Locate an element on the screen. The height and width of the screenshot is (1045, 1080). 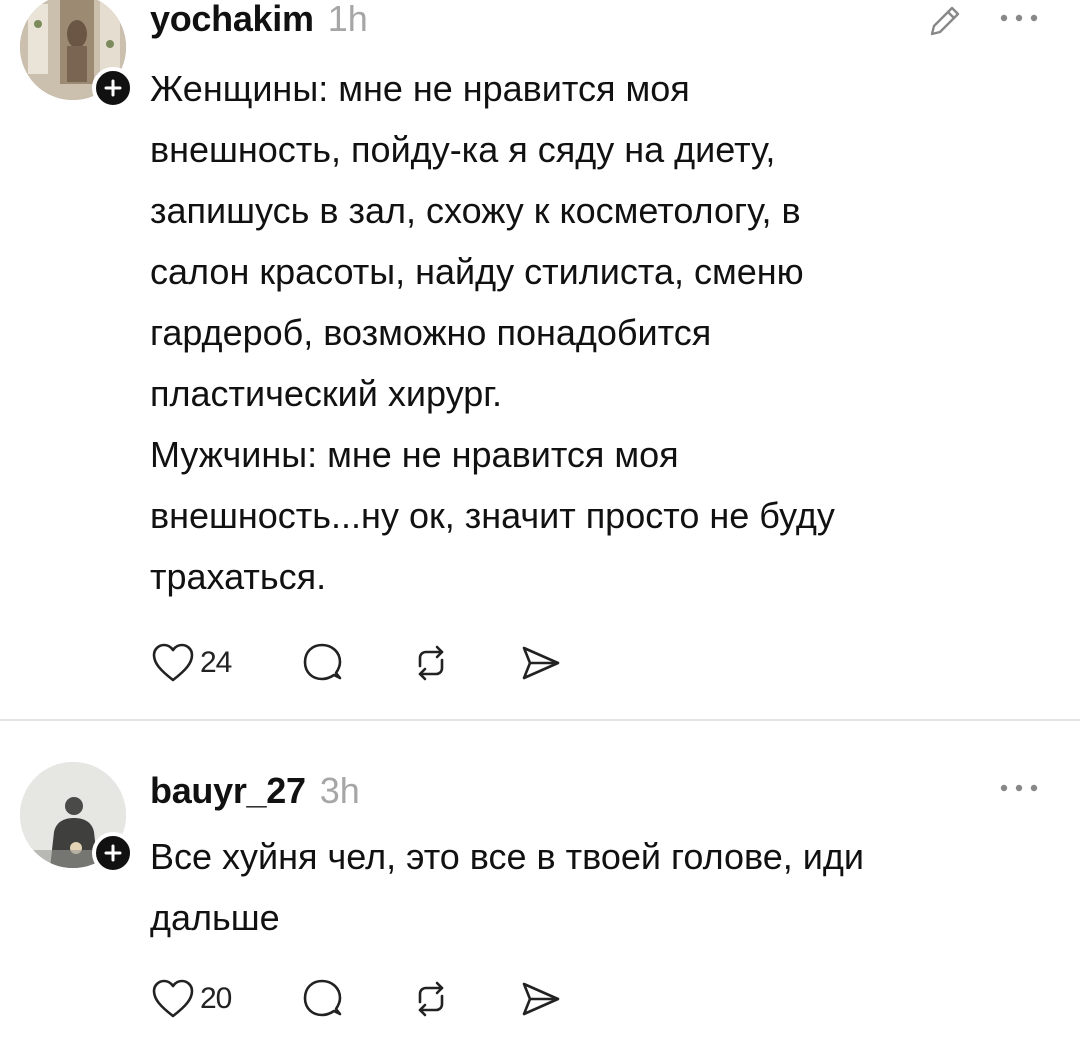
post-actions: 20 is located at coordinates (357, 999).